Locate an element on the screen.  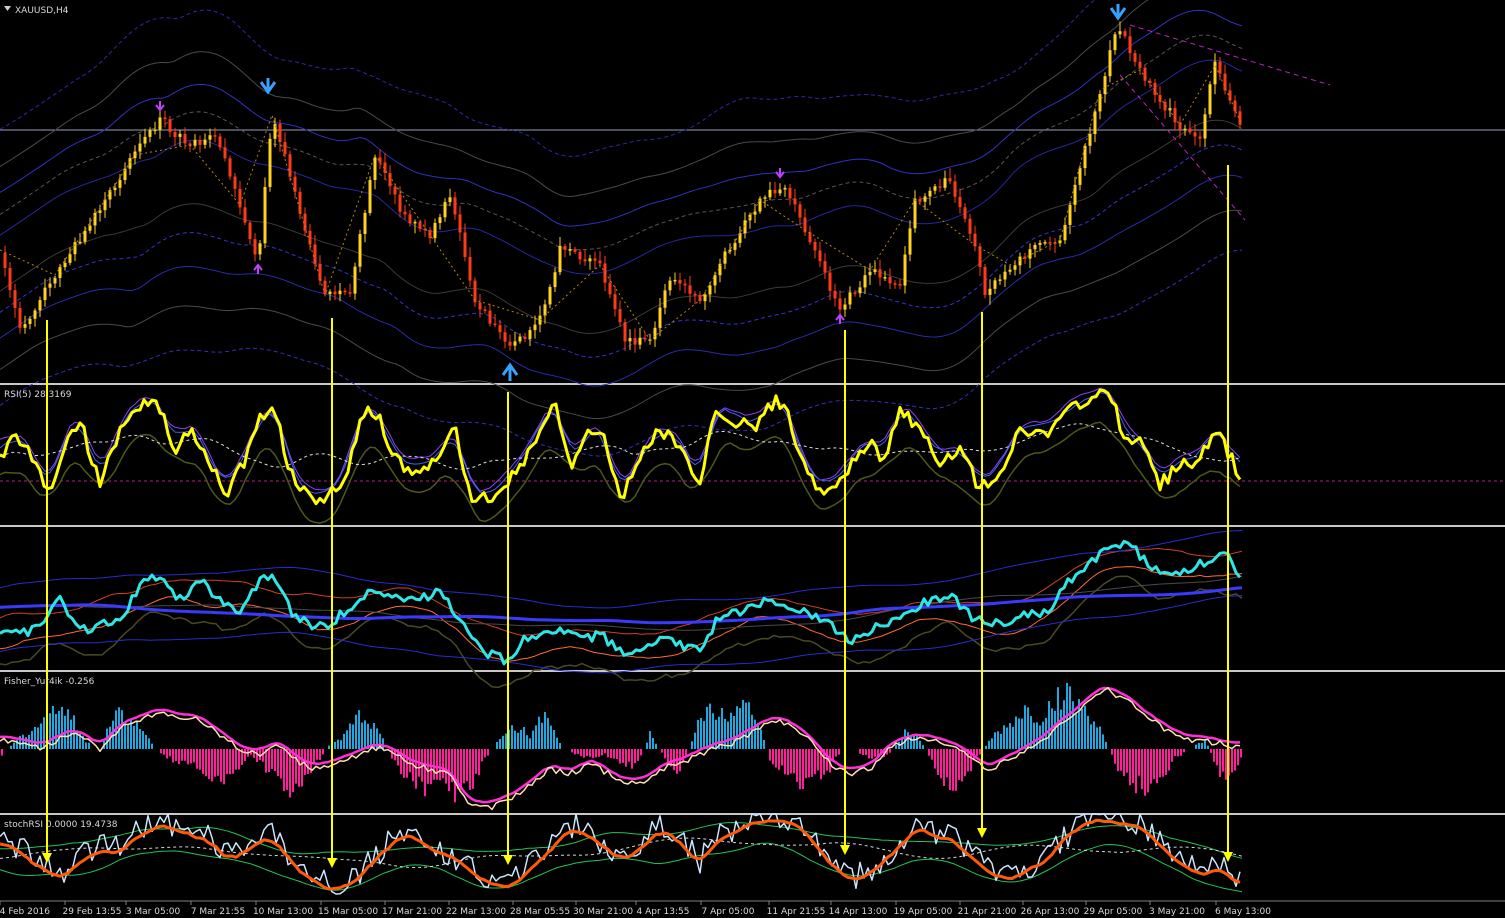
time-tick-label: 29 Feb 13:55 is located at coordinates (91, 912).